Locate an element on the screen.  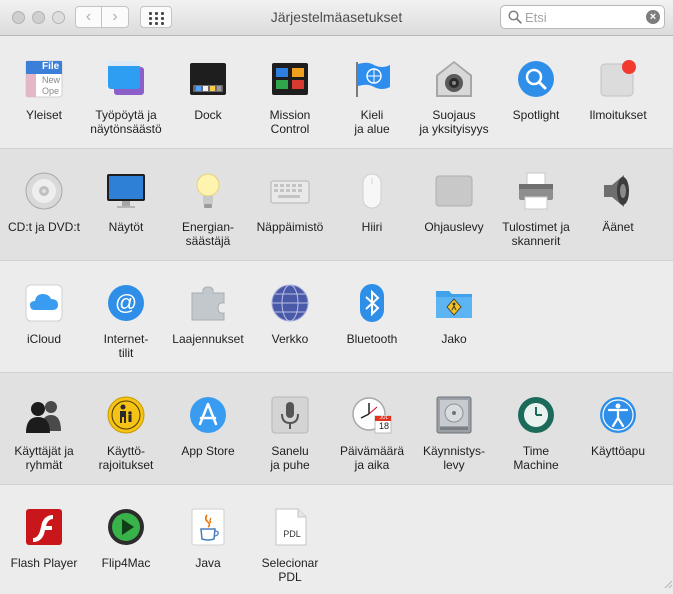
close-icon: × is located at coordinates (653, 17).